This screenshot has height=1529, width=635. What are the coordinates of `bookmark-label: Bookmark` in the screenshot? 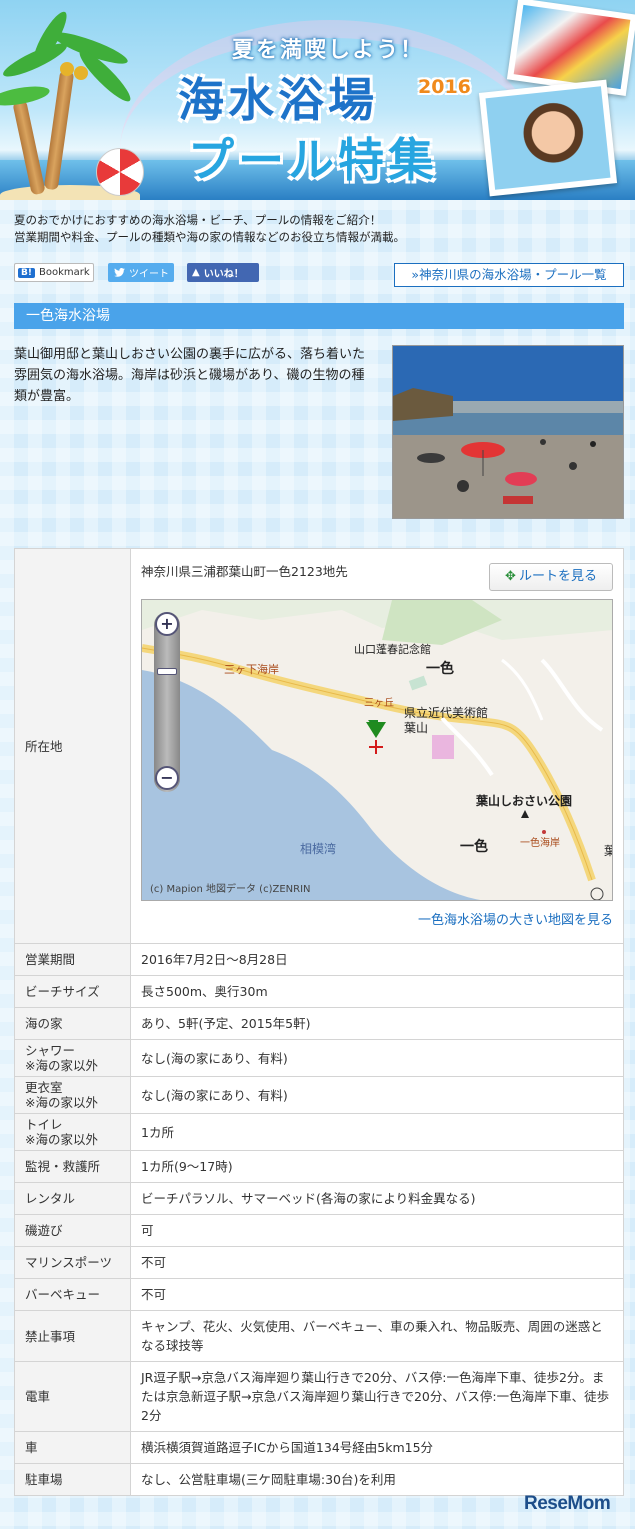 It's located at (64, 272).